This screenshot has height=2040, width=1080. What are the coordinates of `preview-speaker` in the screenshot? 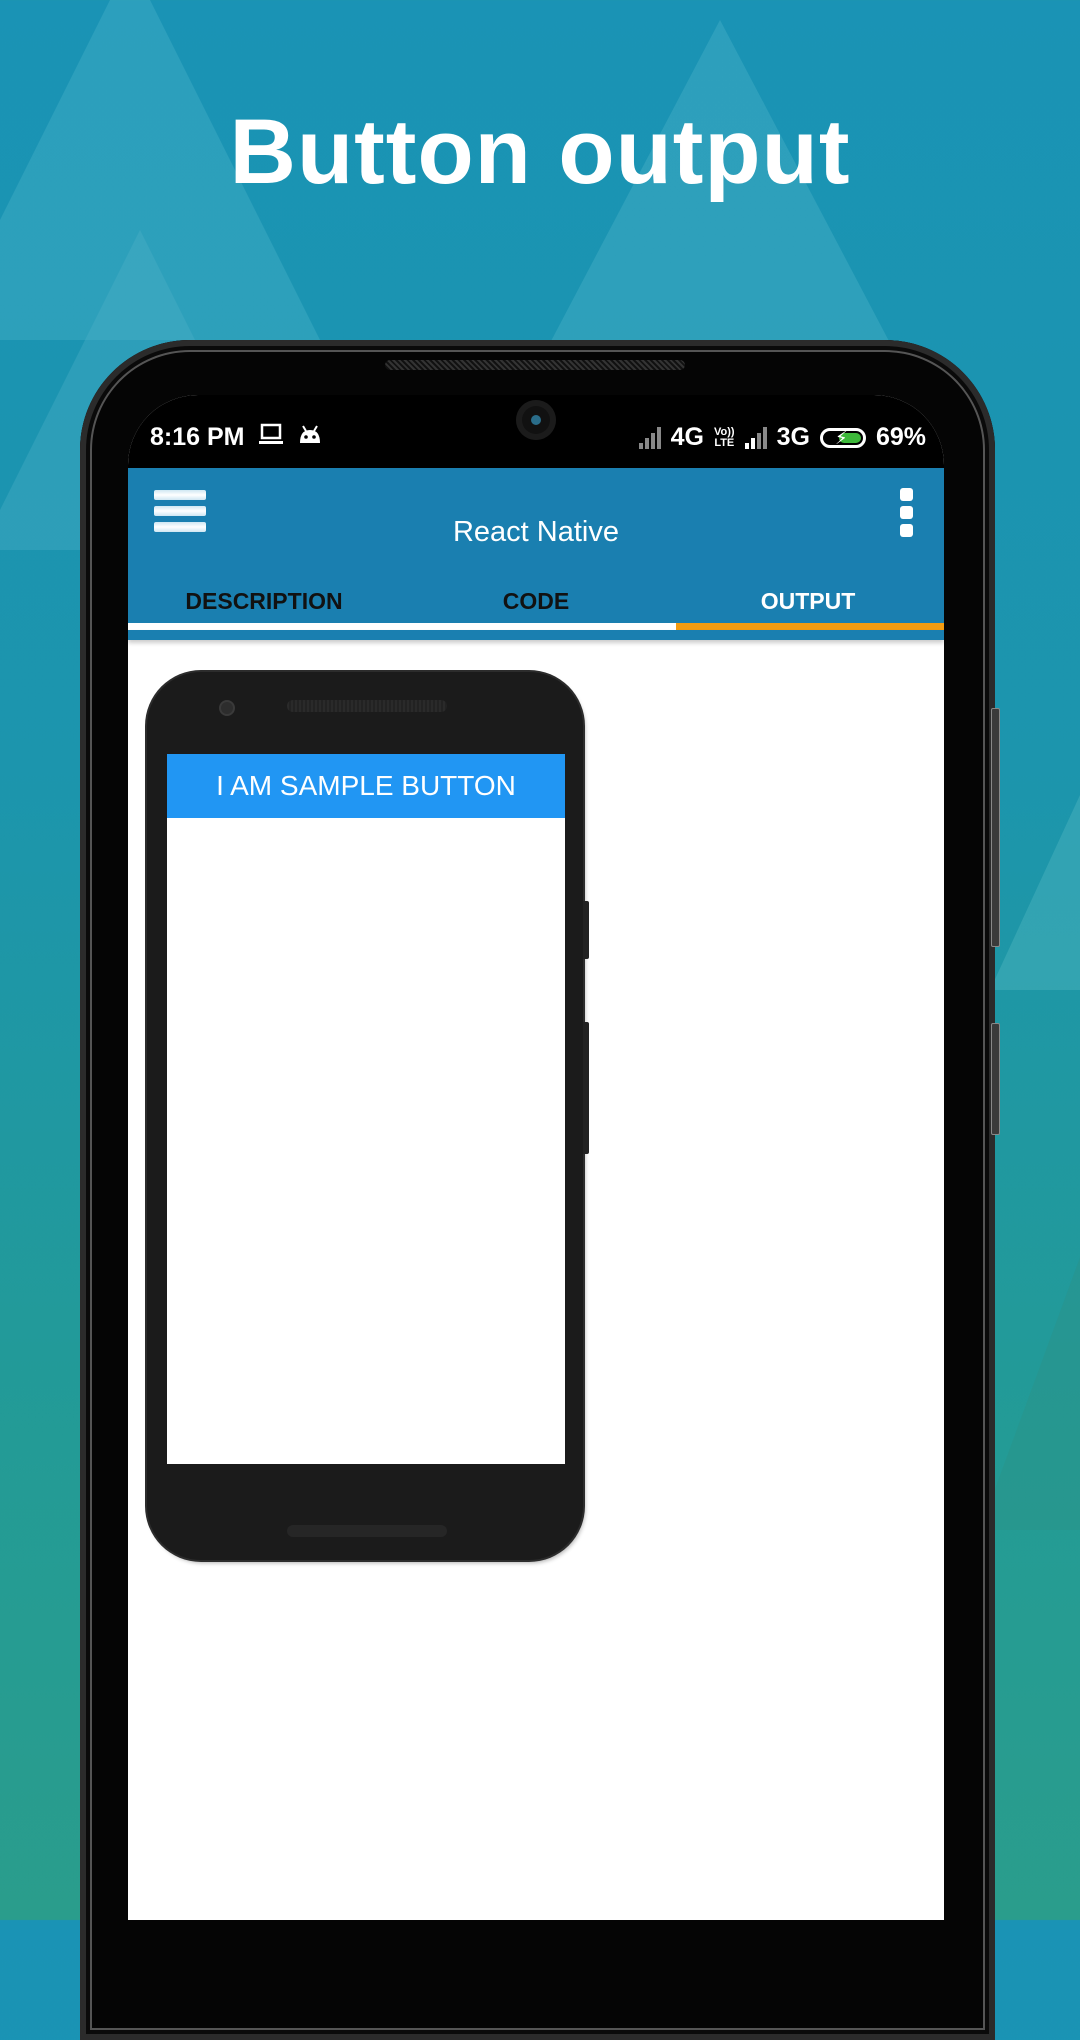 It's located at (367, 706).